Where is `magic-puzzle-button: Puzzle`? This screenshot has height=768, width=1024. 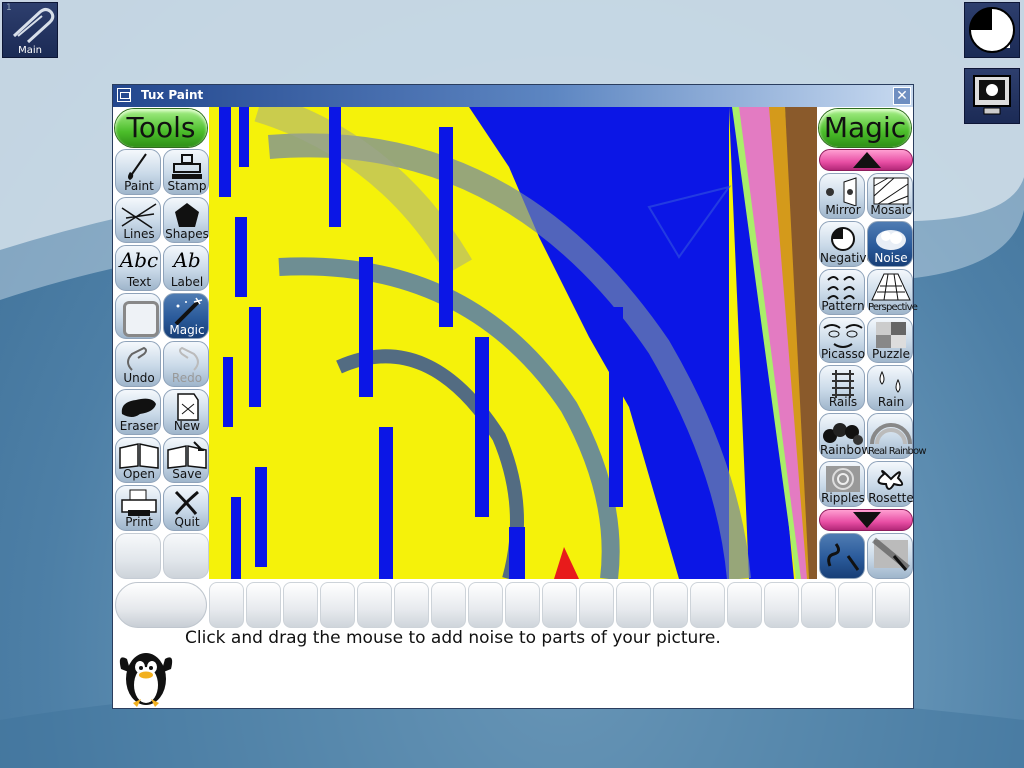 magic-puzzle-button: Puzzle is located at coordinates (890, 340).